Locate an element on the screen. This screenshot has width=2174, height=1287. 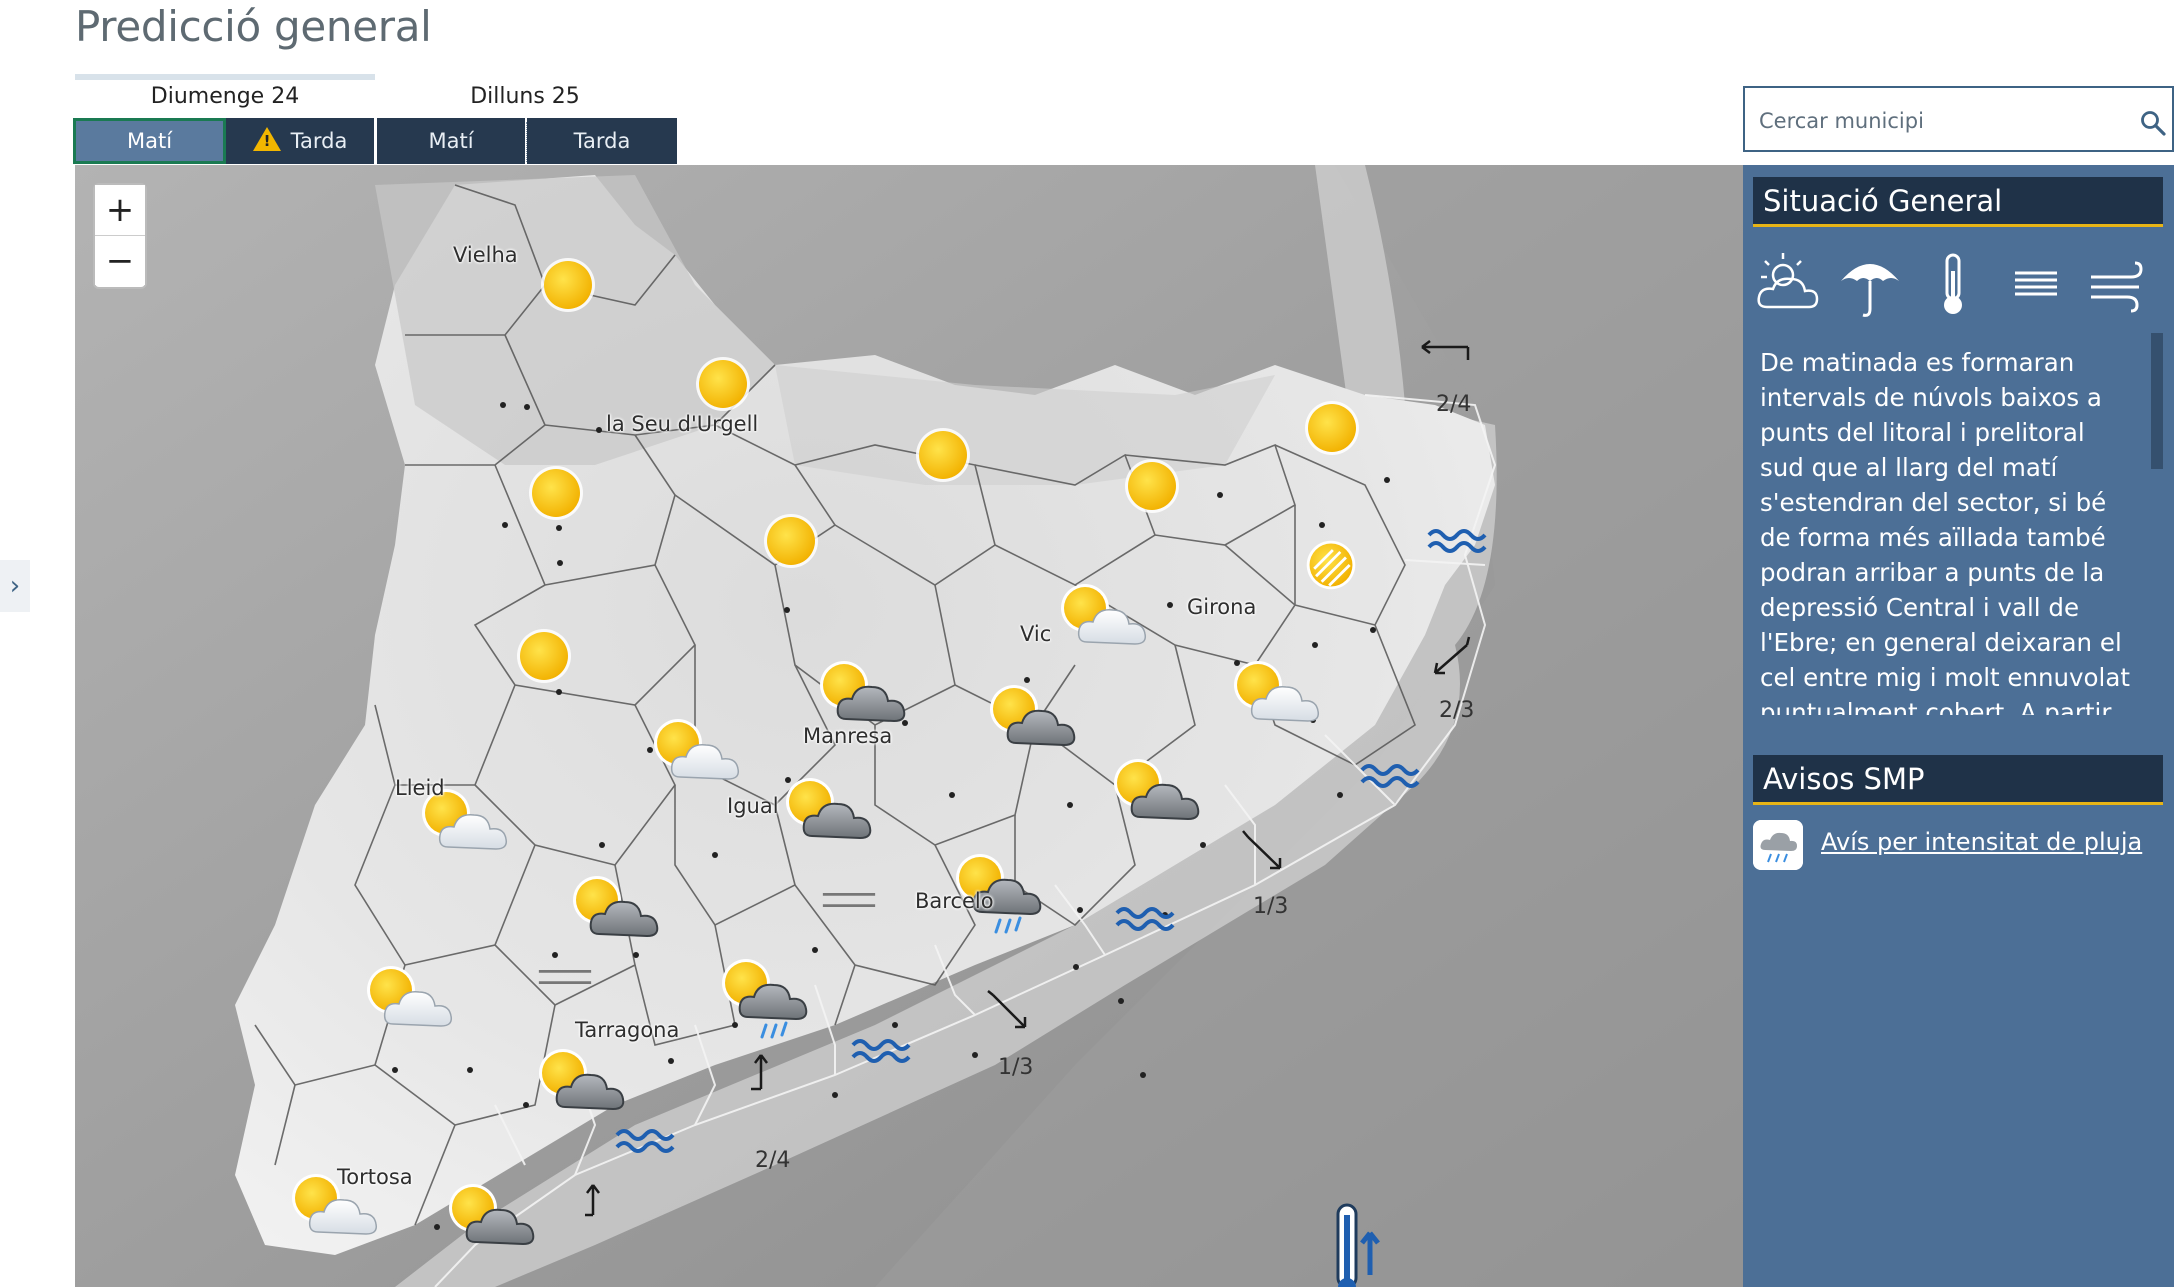
place-label: Barcelo is located at coordinates (954, 901).